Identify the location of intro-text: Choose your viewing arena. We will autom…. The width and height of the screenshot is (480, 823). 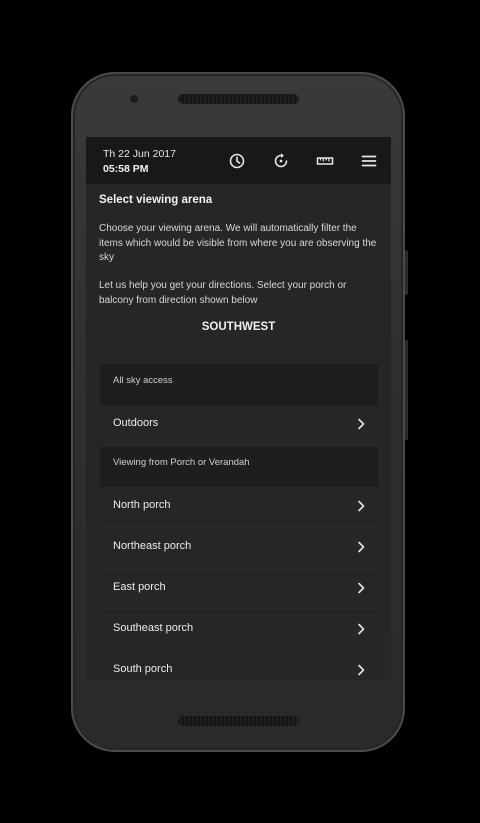
(238, 243).